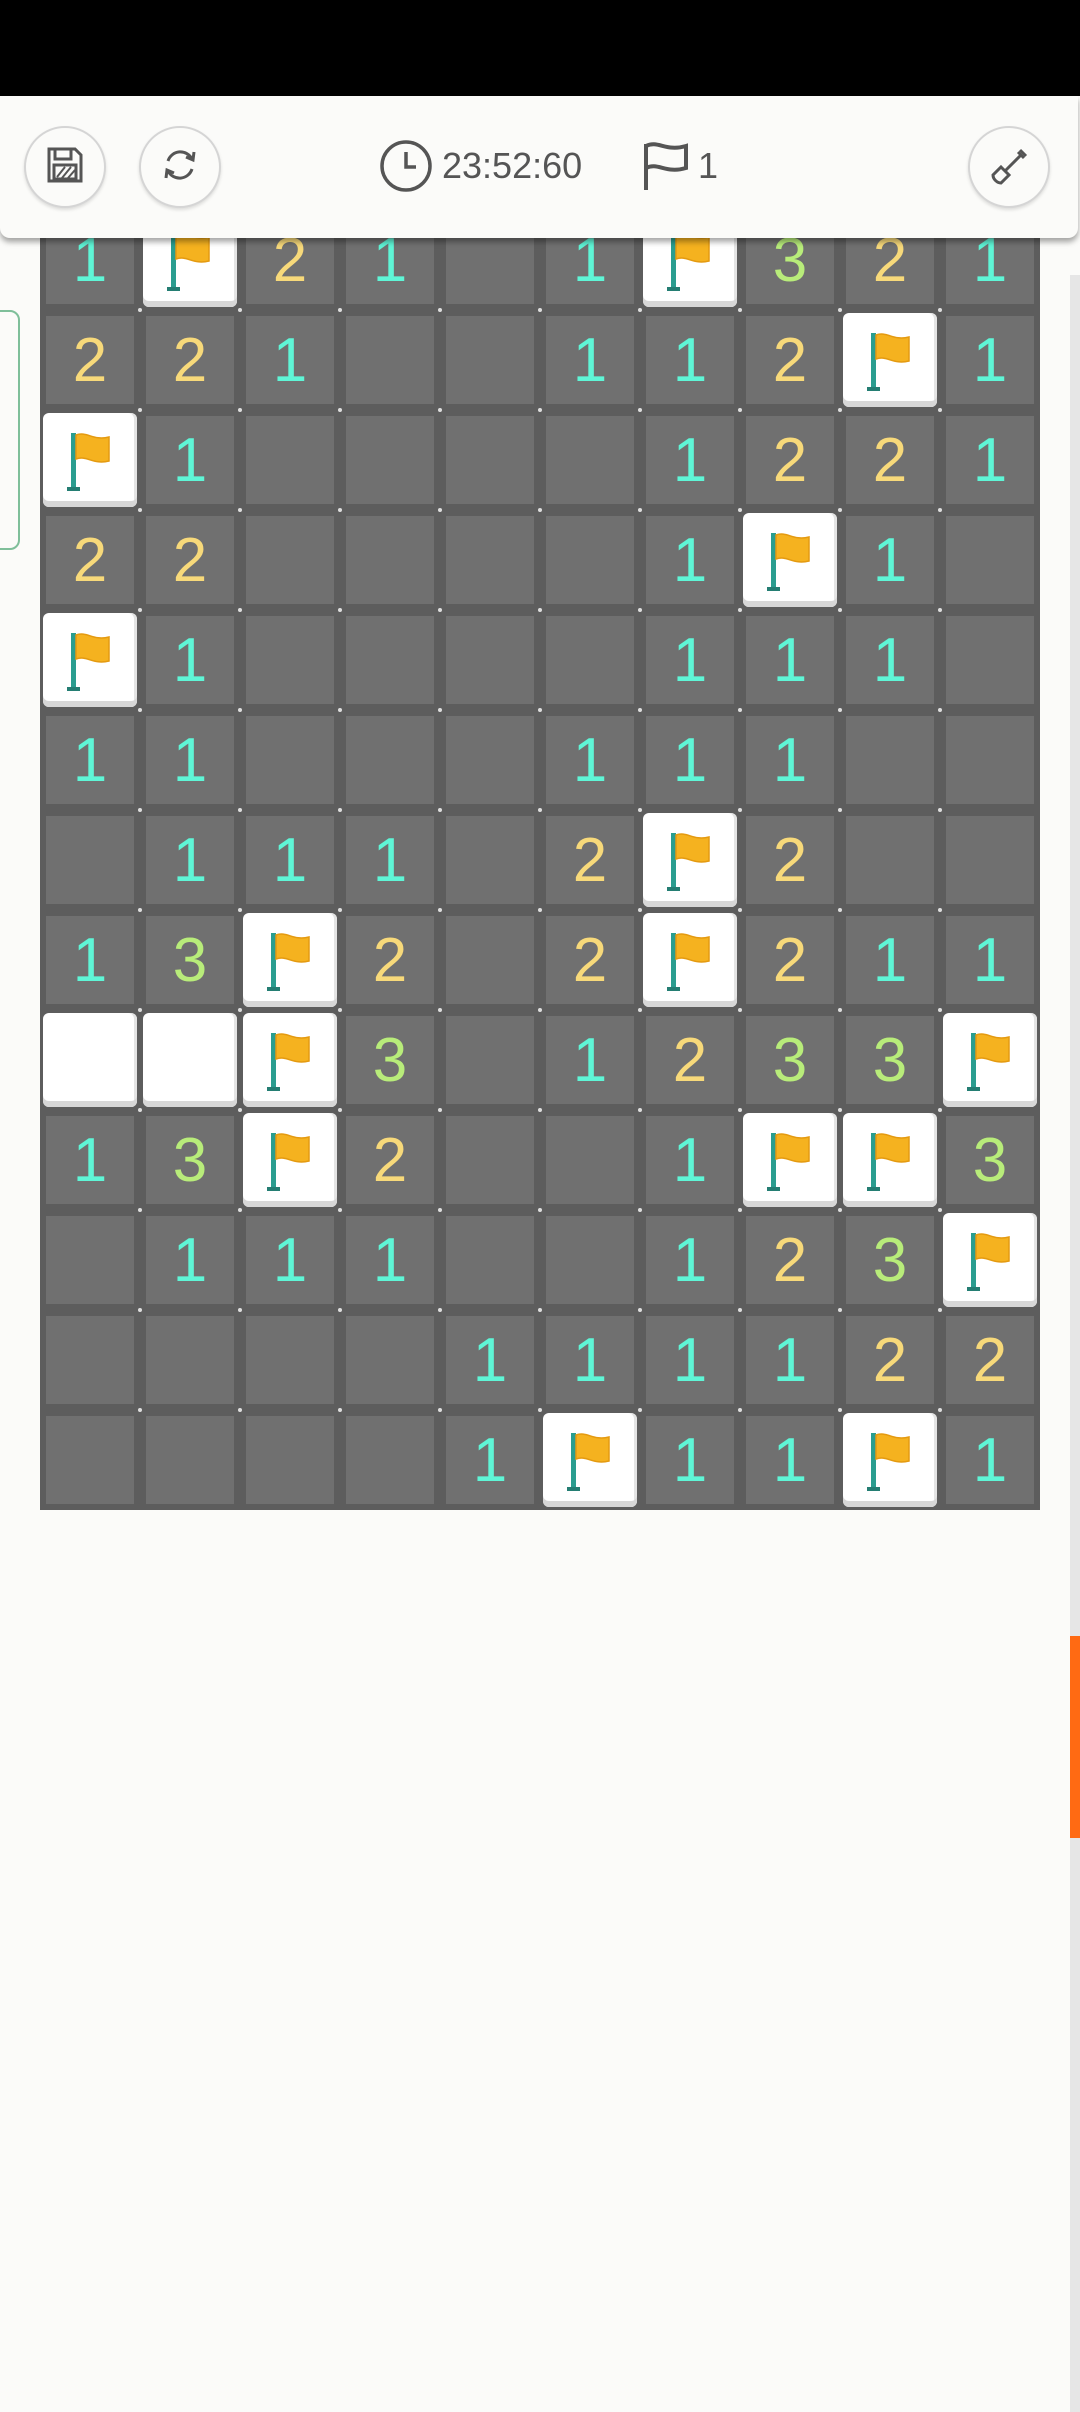 This screenshot has width=1080, height=2412. Describe the element at coordinates (65, 167) in the screenshot. I see `save-button` at that location.